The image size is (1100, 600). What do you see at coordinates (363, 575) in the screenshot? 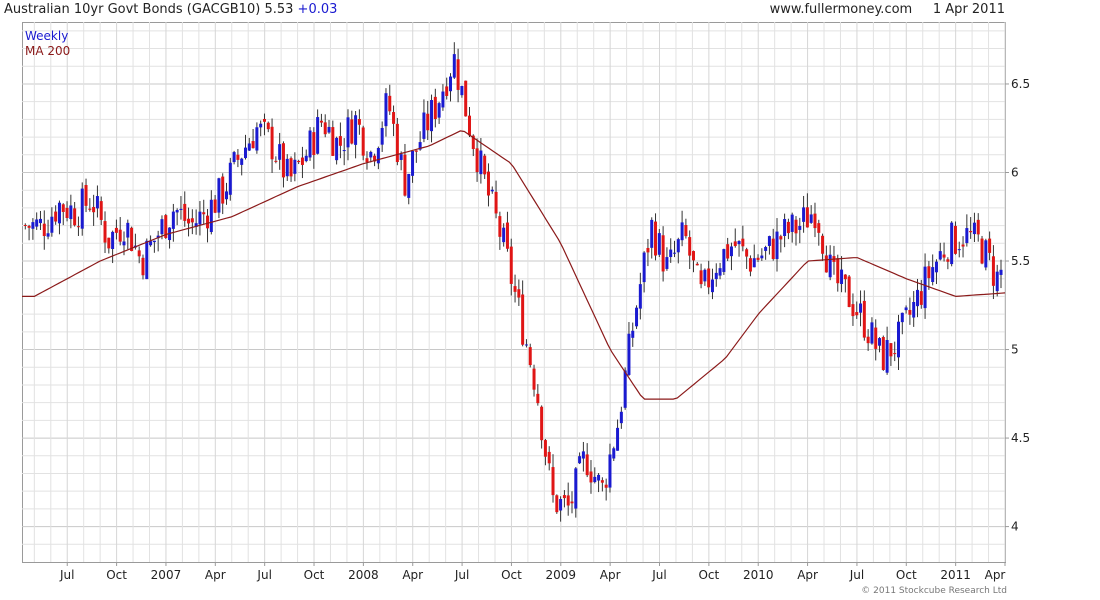
I see `x-tick-label: 2008` at bounding box center [363, 575].